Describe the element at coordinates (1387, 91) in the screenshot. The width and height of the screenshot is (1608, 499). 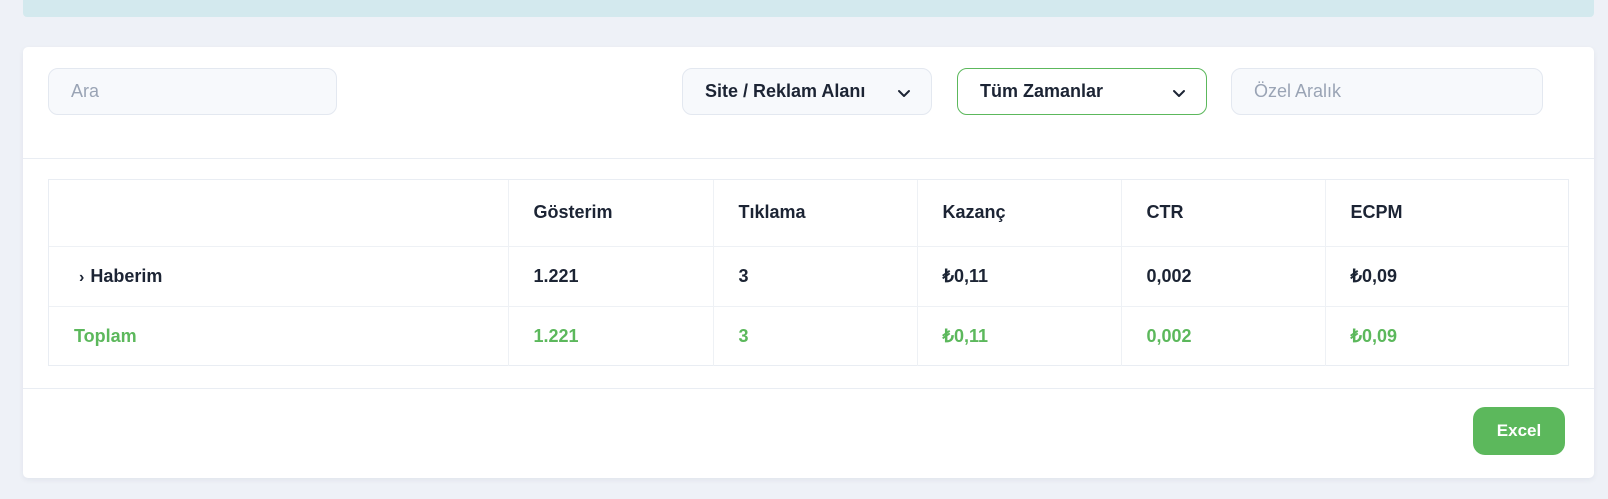
I see `custom-range-input: Özel Aralık` at that location.